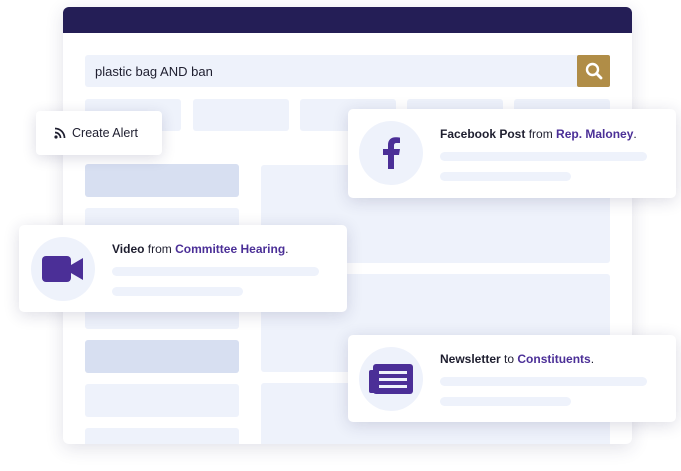  I want to click on create-alert-button: Create Alert, so click(99, 133).